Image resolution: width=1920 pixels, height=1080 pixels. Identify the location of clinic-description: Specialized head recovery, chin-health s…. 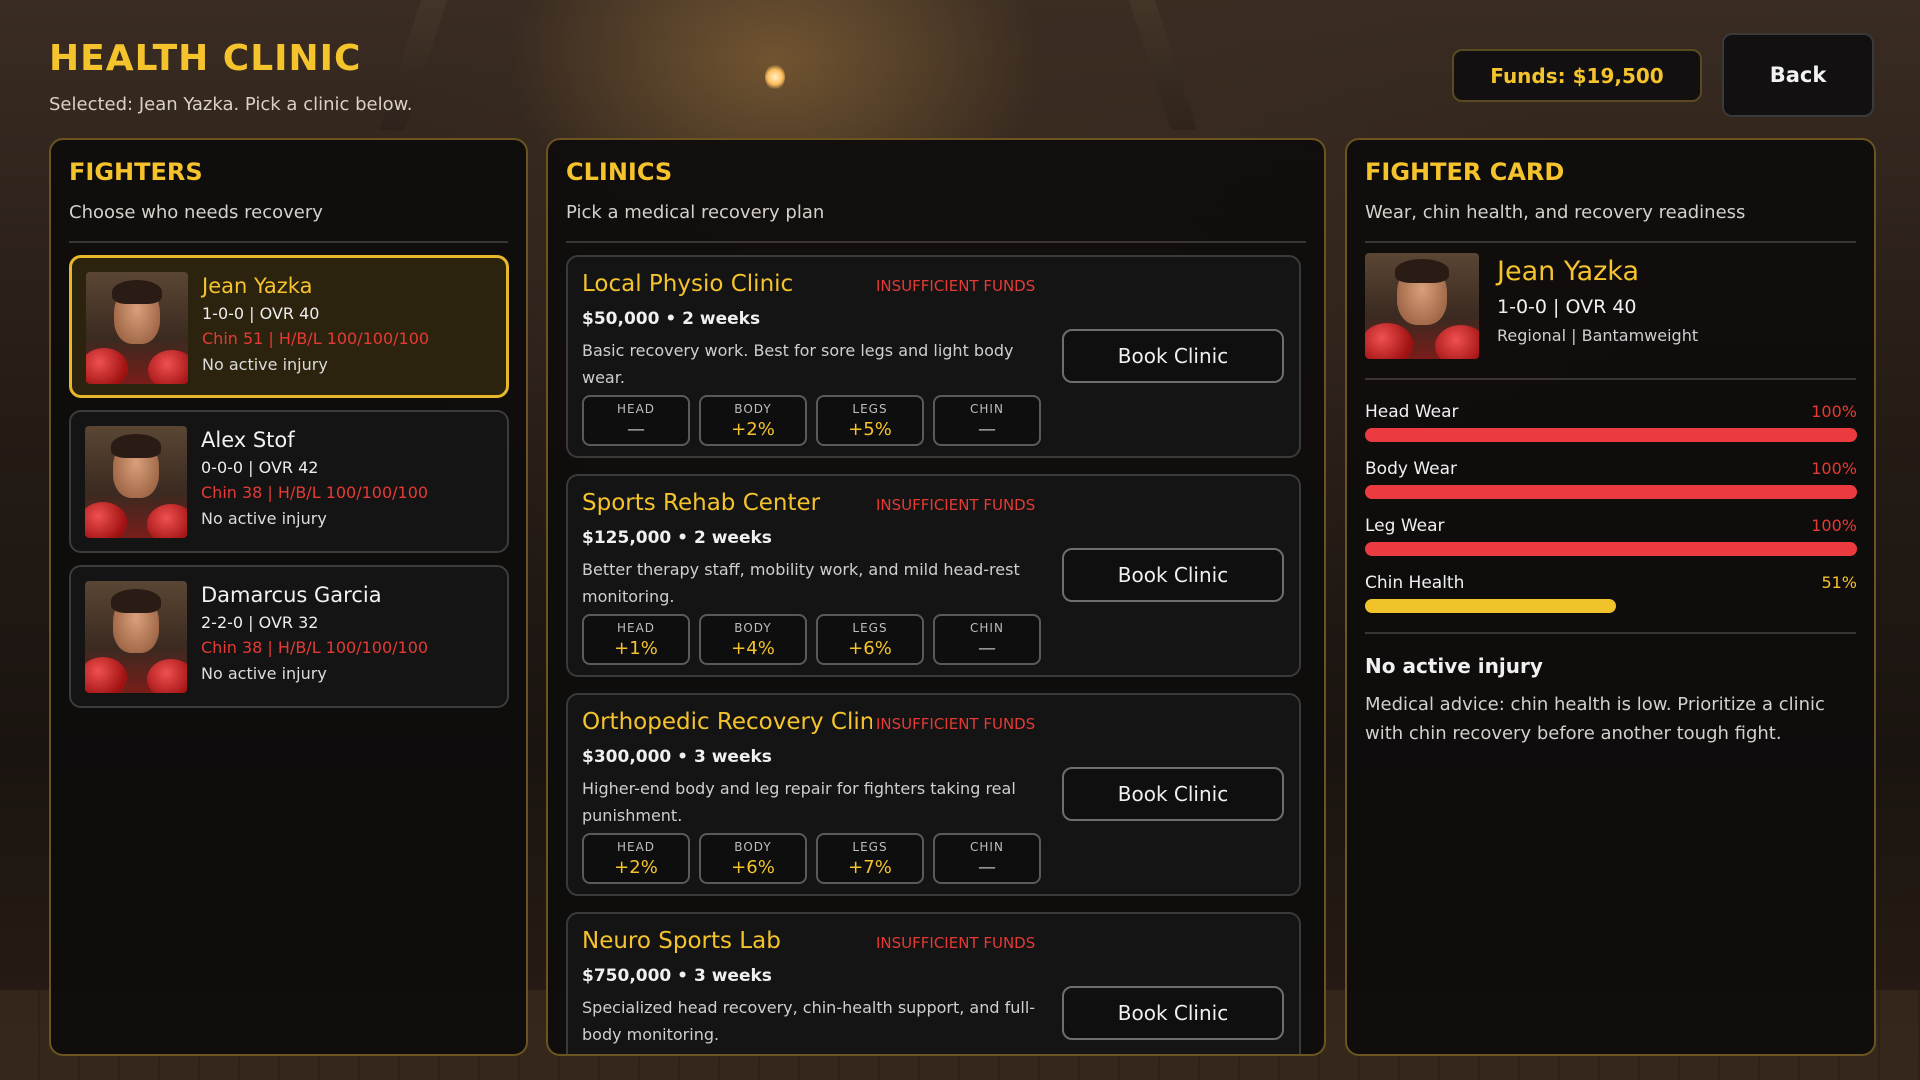
(809, 1021).